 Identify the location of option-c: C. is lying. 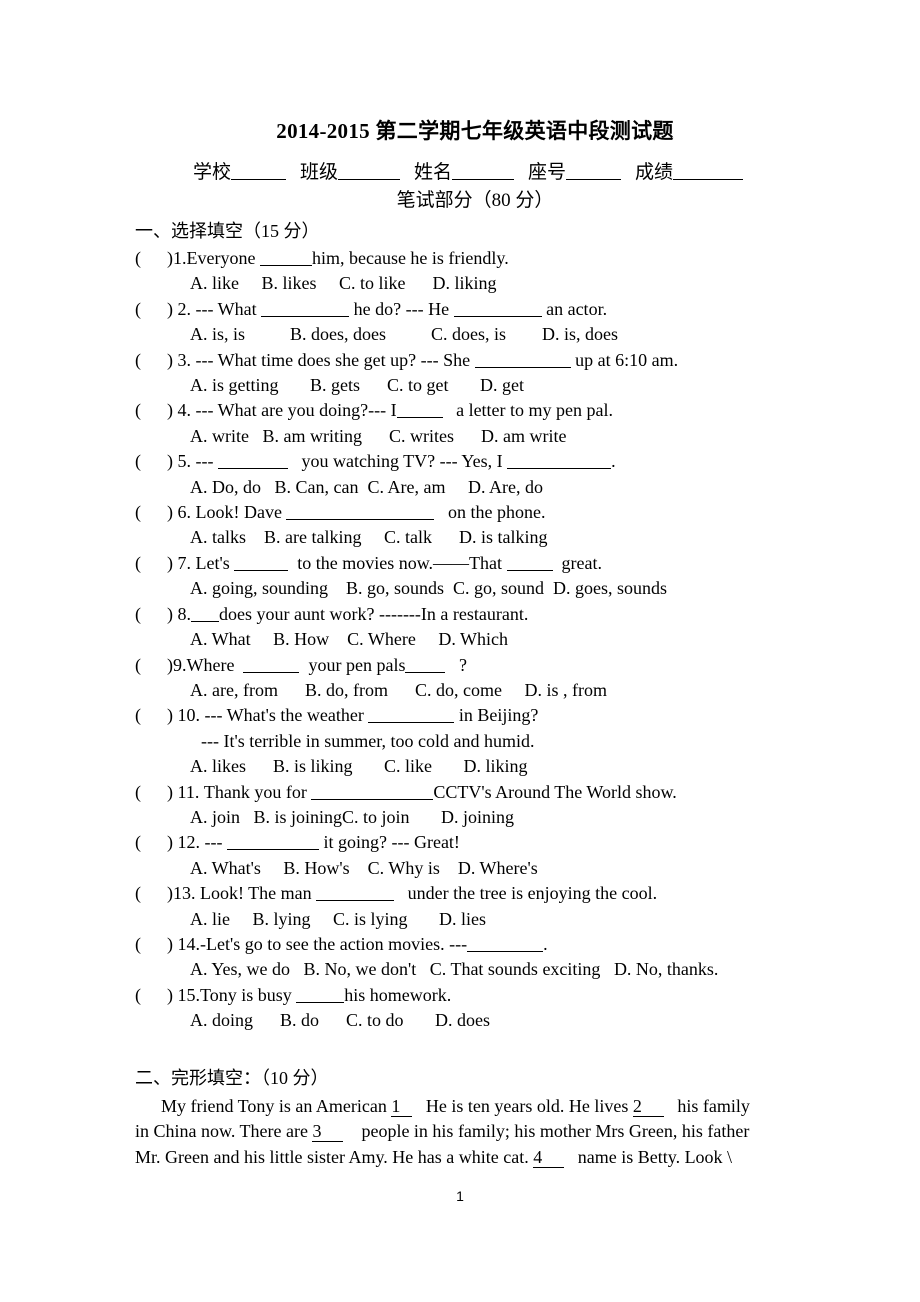
(370, 919).